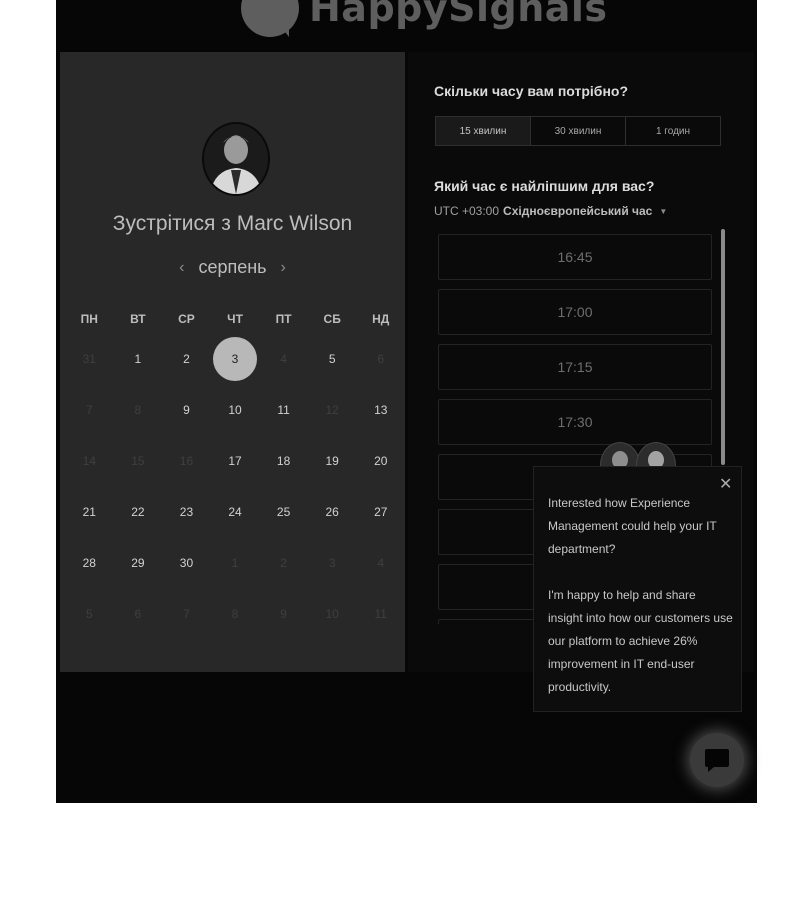 Image resolution: width=800 pixels, height=900 pixels. Describe the element at coordinates (544, 186) in the screenshot. I see `time-question: Який час є найліпшим для вас?` at that location.